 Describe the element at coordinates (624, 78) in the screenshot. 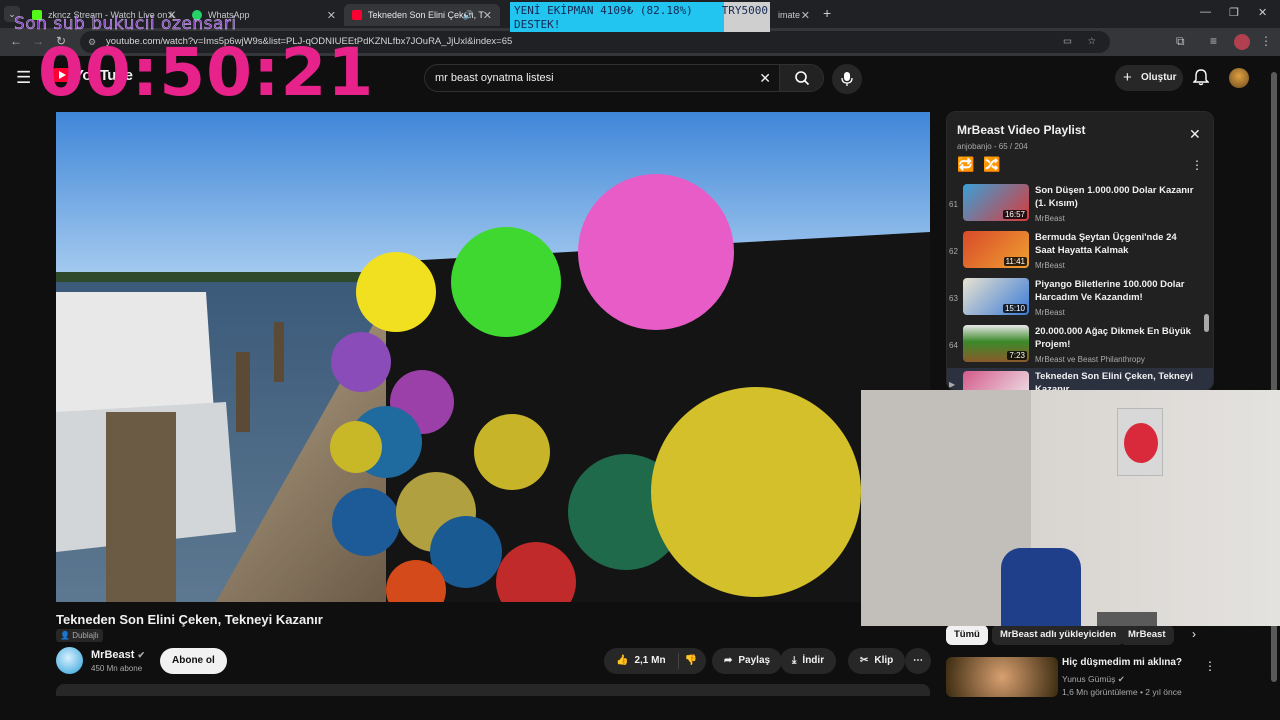

I see `search-input: mr beast oynatma listesi ✕` at that location.